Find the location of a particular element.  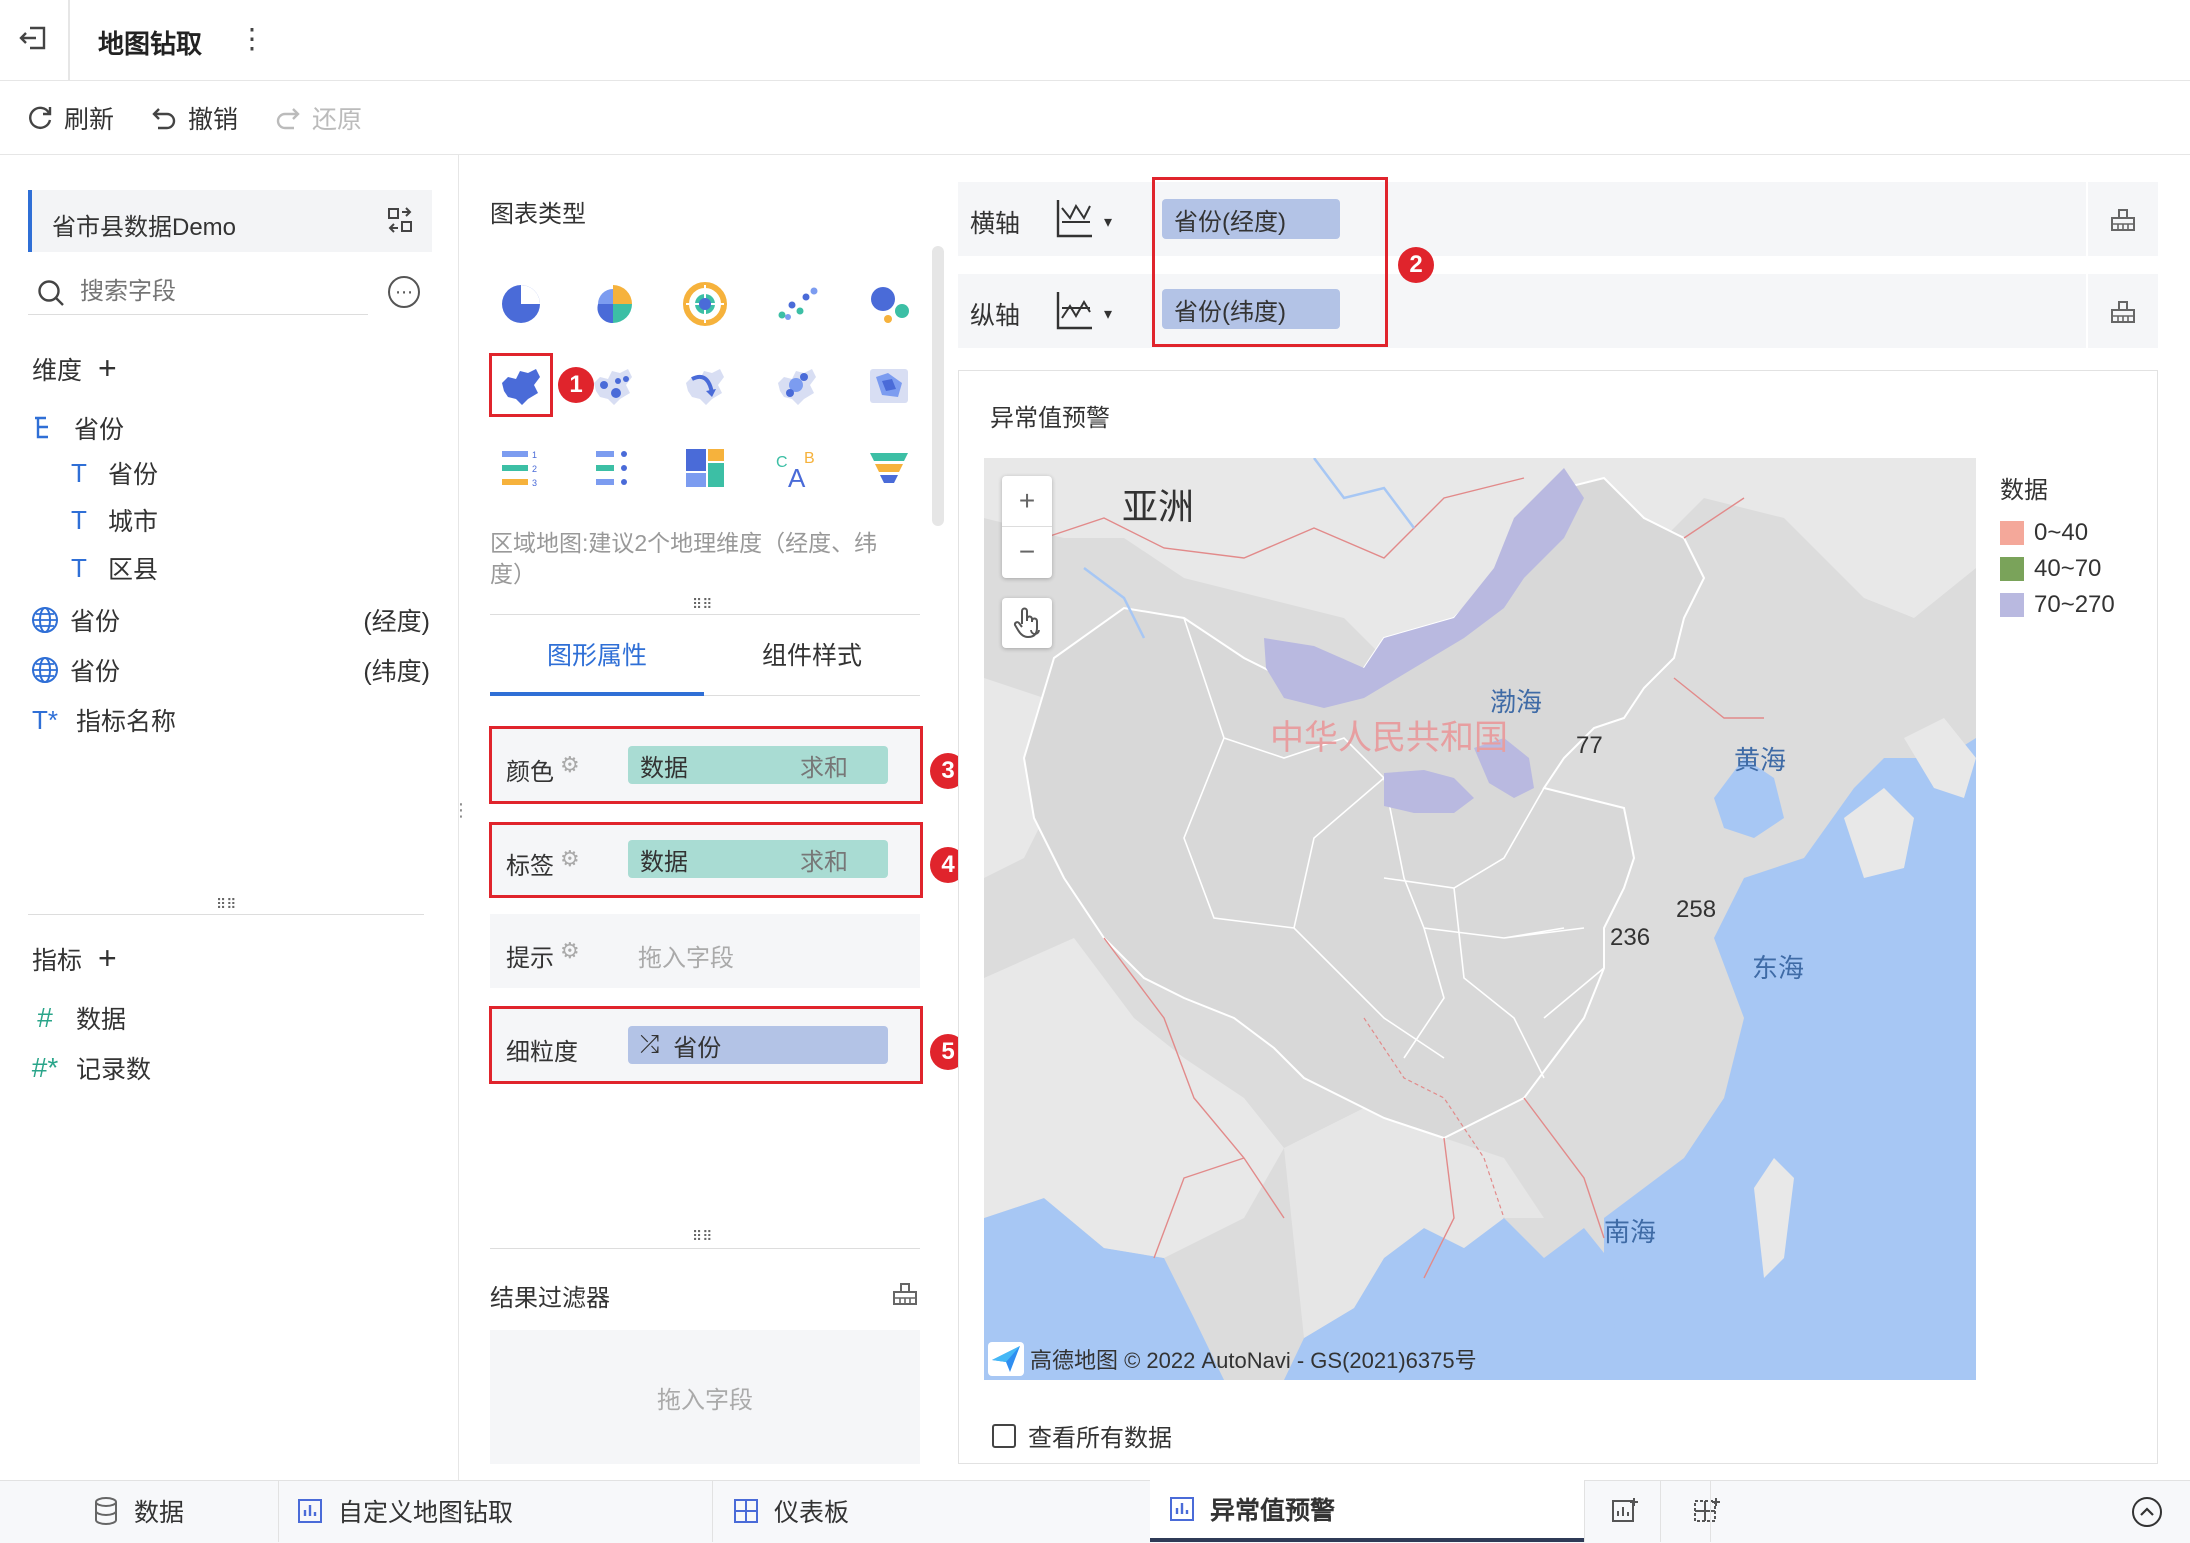

map-attribution: 高德地图 © 2022 AutoNavi - GS(2021)6375号 is located at coordinates (1232, 1359).